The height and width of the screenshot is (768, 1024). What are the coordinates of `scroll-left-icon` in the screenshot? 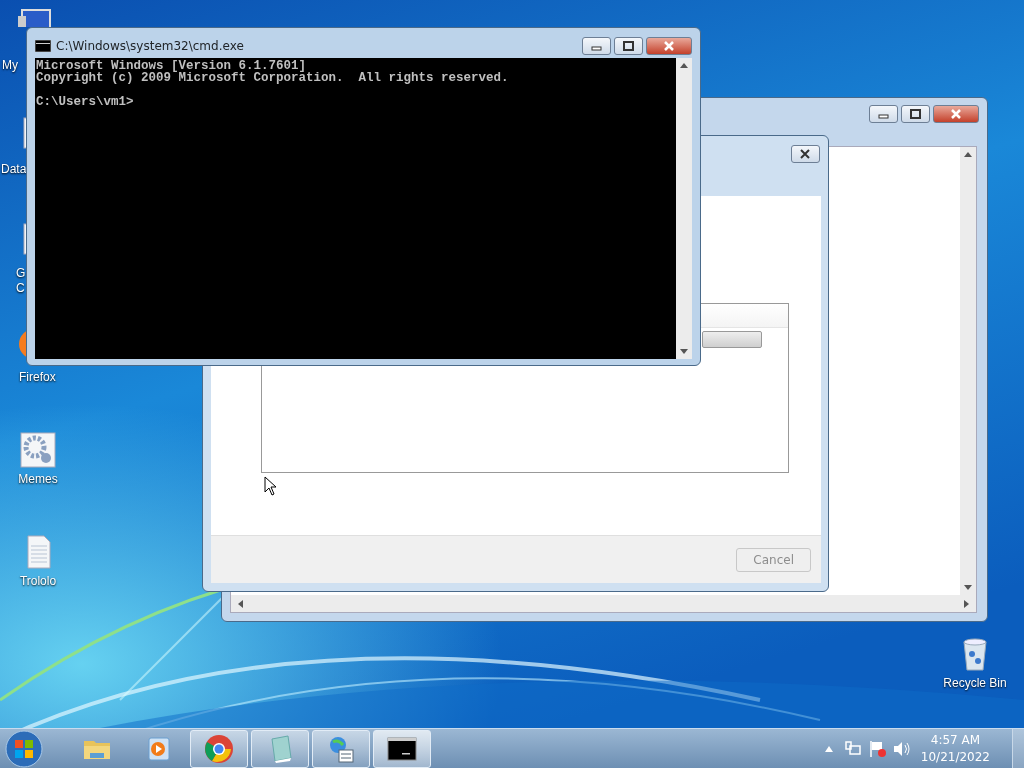 It's located at (240, 603).